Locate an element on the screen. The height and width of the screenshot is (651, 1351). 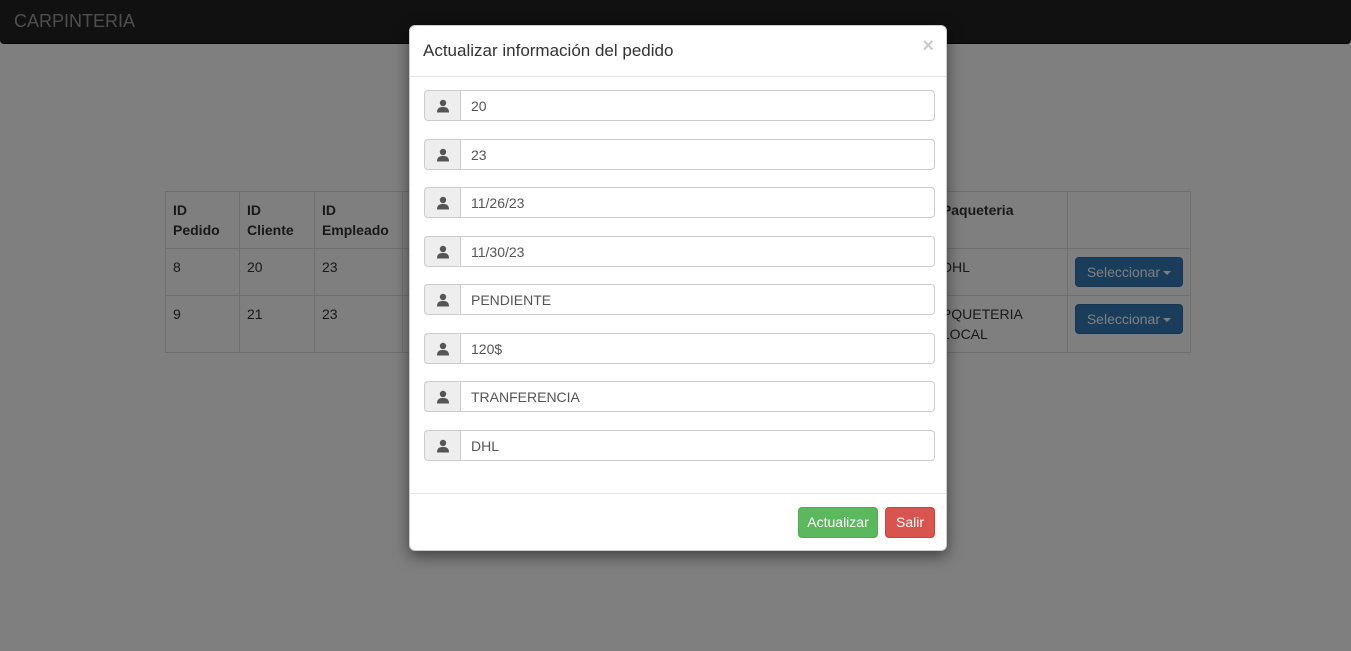
field-group-metodo-pago is located at coordinates (679, 396).